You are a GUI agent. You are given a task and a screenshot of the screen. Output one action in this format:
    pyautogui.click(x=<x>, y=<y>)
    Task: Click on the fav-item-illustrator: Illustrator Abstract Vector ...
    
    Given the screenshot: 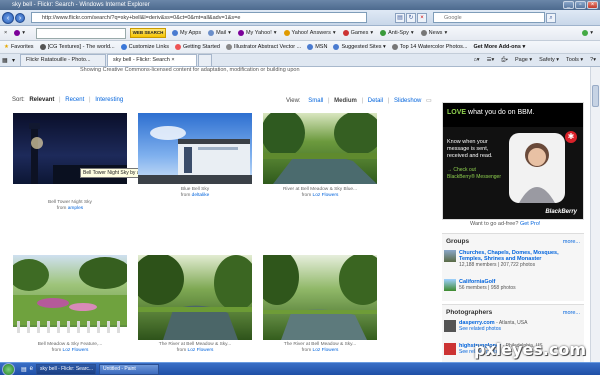 What is the action you would take?
    pyautogui.click(x=263, y=47)
    